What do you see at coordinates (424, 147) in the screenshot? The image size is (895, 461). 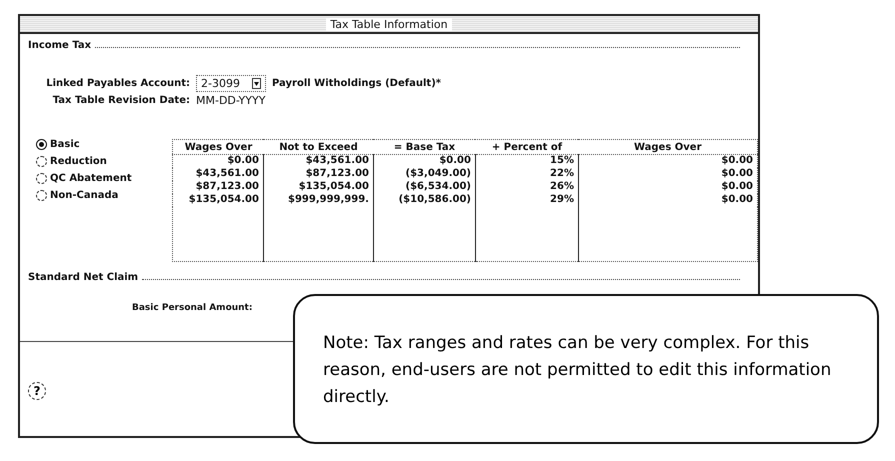 I see `column-header: = Base Tax` at bounding box center [424, 147].